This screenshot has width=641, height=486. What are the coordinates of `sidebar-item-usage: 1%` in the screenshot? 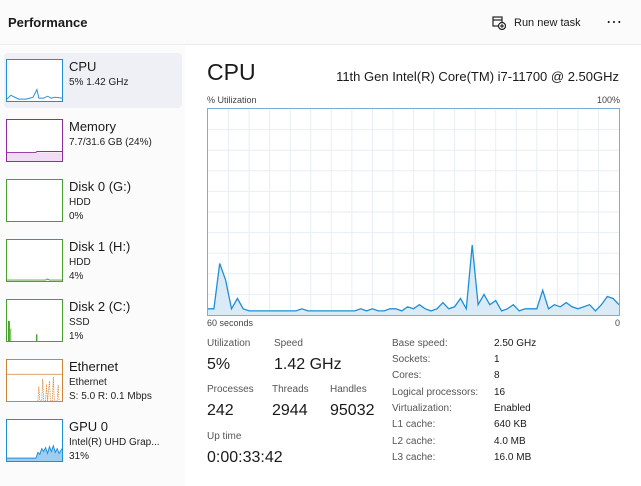 It's located at (76, 336).